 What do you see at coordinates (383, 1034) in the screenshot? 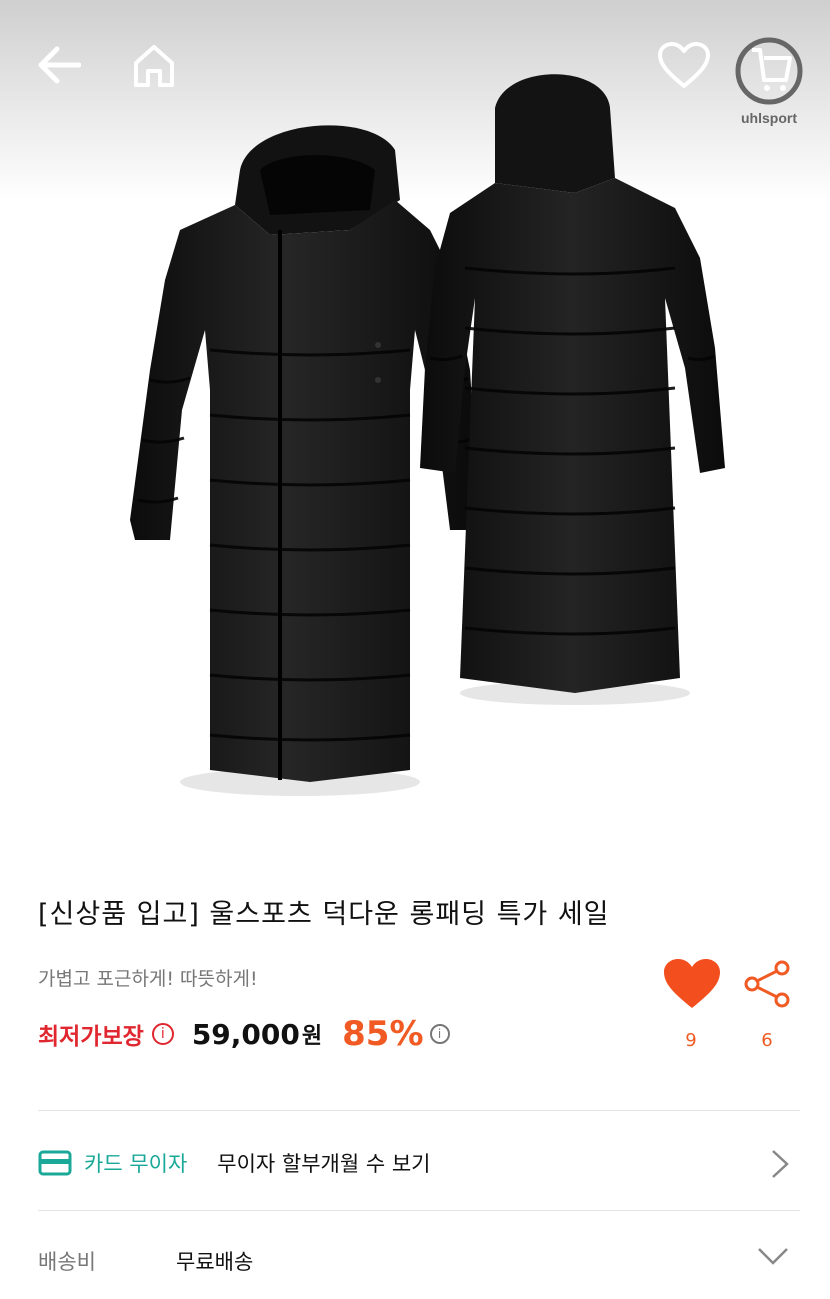
I see `discount-rate: 85%` at bounding box center [383, 1034].